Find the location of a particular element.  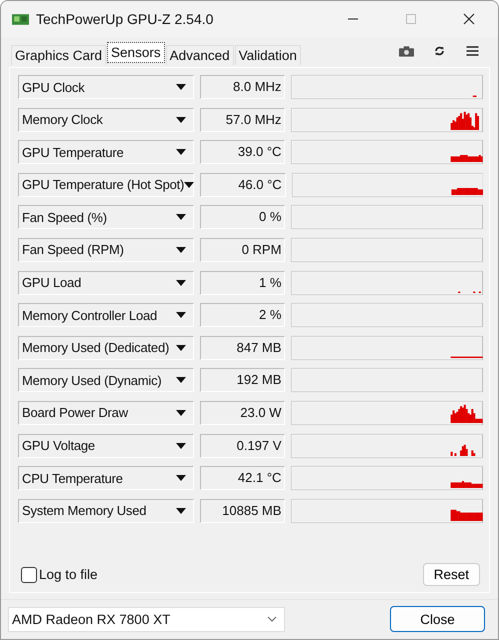

tab: Validation is located at coordinates (267, 55).